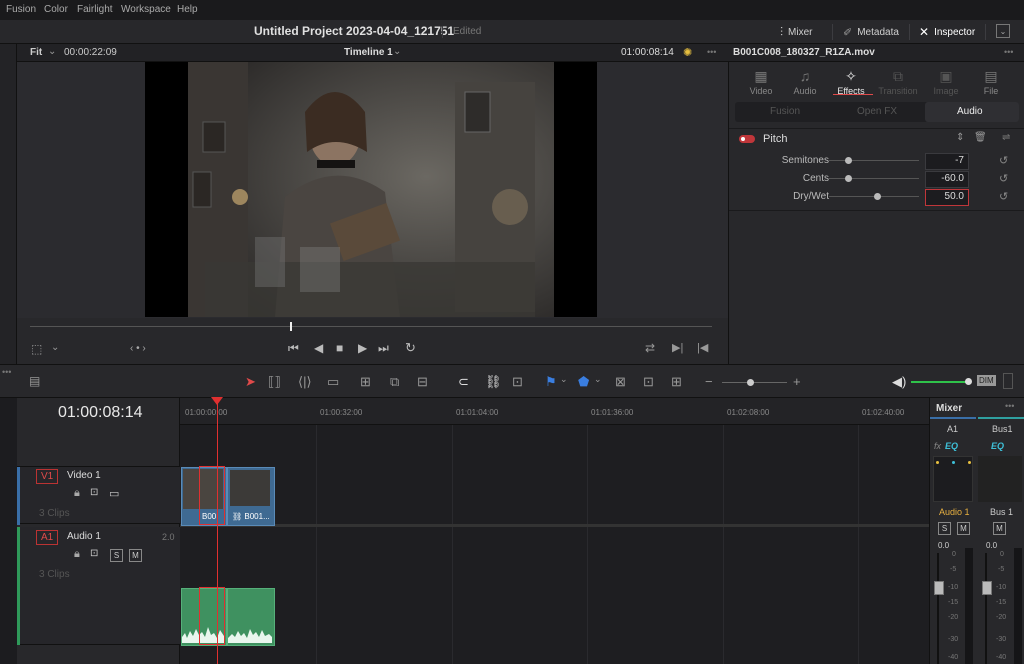  What do you see at coordinates (761, 82) in the screenshot?
I see `tab-video: ▦ Video` at bounding box center [761, 82].